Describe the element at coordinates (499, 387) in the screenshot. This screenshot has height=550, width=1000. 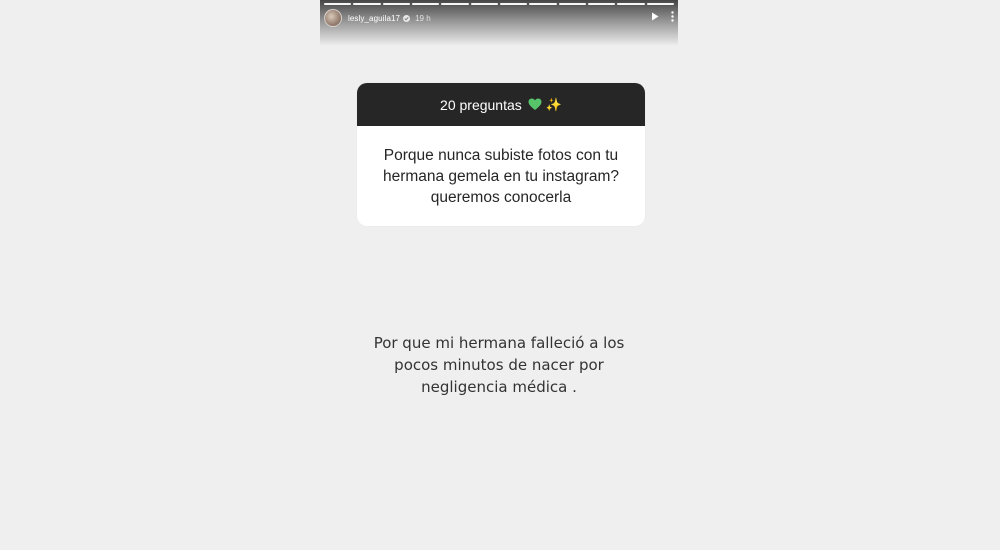
I see `answer-line: negligencia médica .` at that location.